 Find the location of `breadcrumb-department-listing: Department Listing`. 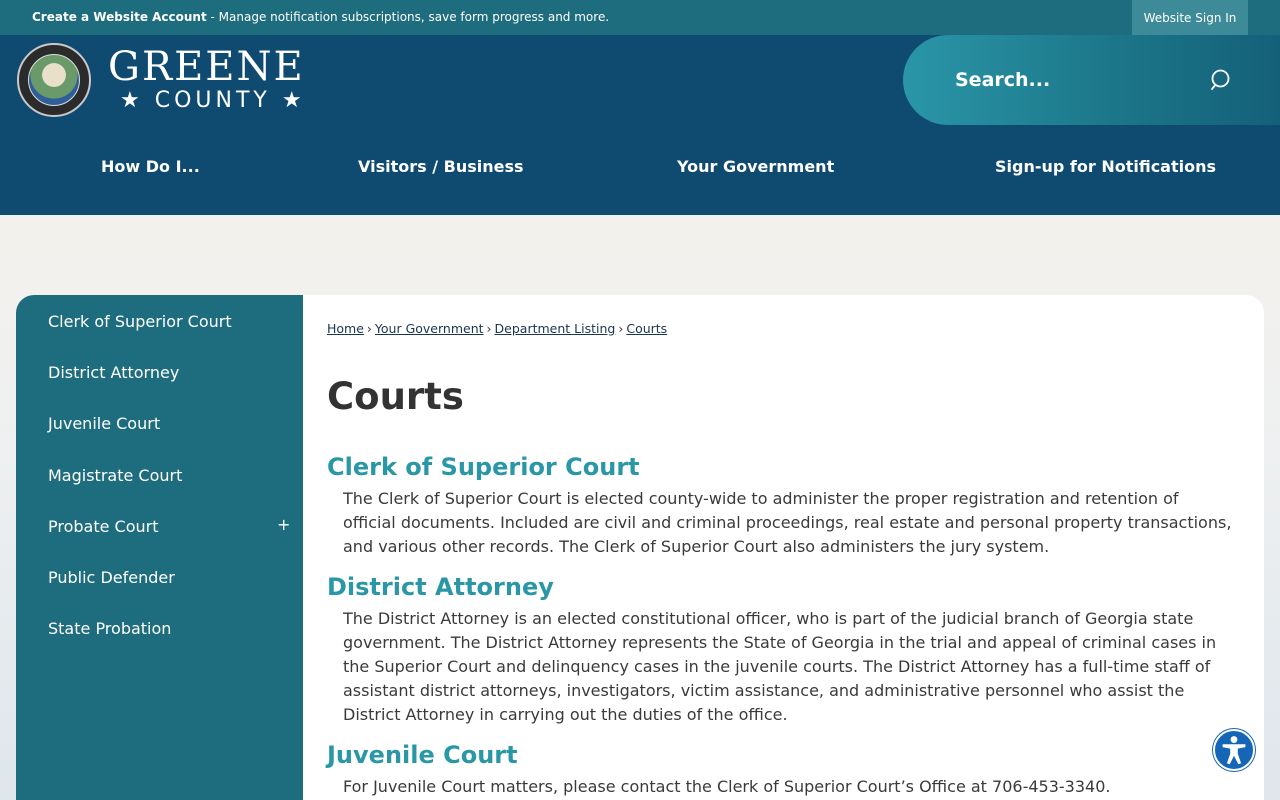

breadcrumb-department-listing: Department Listing is located at coordinates (555, 328).